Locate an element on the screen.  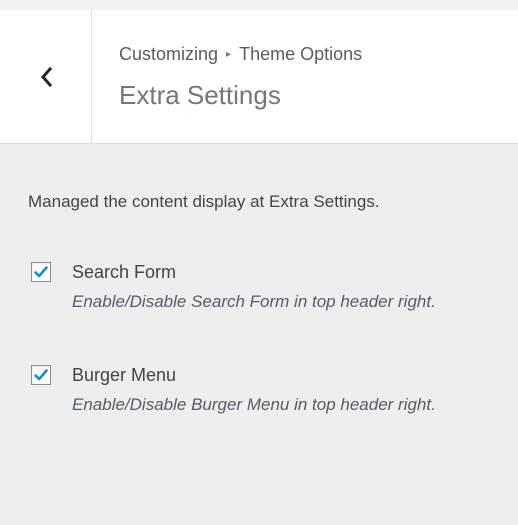
search-form-checkbox is located at coordinates (41, 272).